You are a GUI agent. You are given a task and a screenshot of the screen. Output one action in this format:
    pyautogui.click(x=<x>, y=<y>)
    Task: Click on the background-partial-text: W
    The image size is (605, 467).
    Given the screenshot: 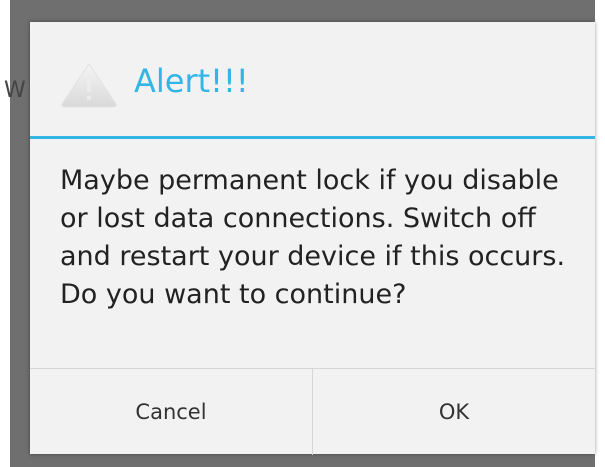 What is the action you would take?
    pyautogui.click(x=15, y=90)
    